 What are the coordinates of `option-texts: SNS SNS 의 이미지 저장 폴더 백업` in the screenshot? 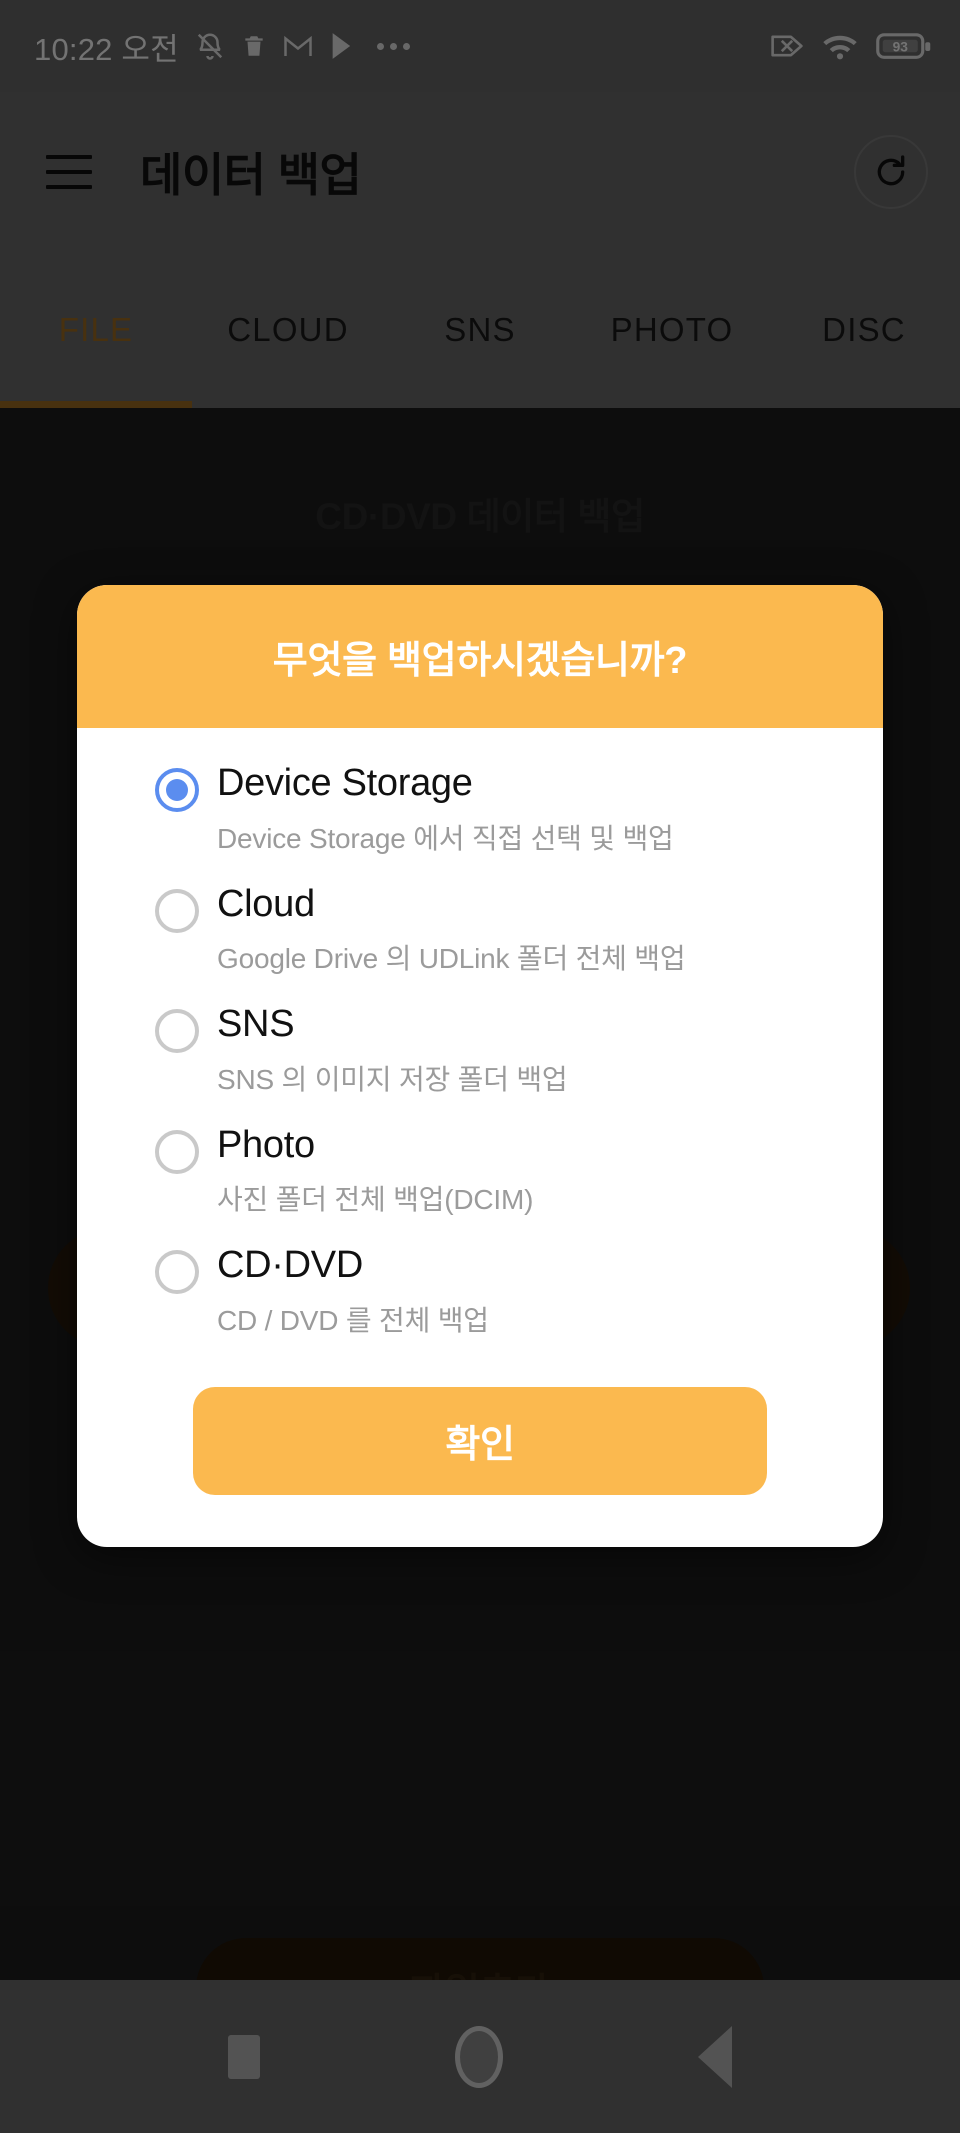 It's located at (392, 1050).